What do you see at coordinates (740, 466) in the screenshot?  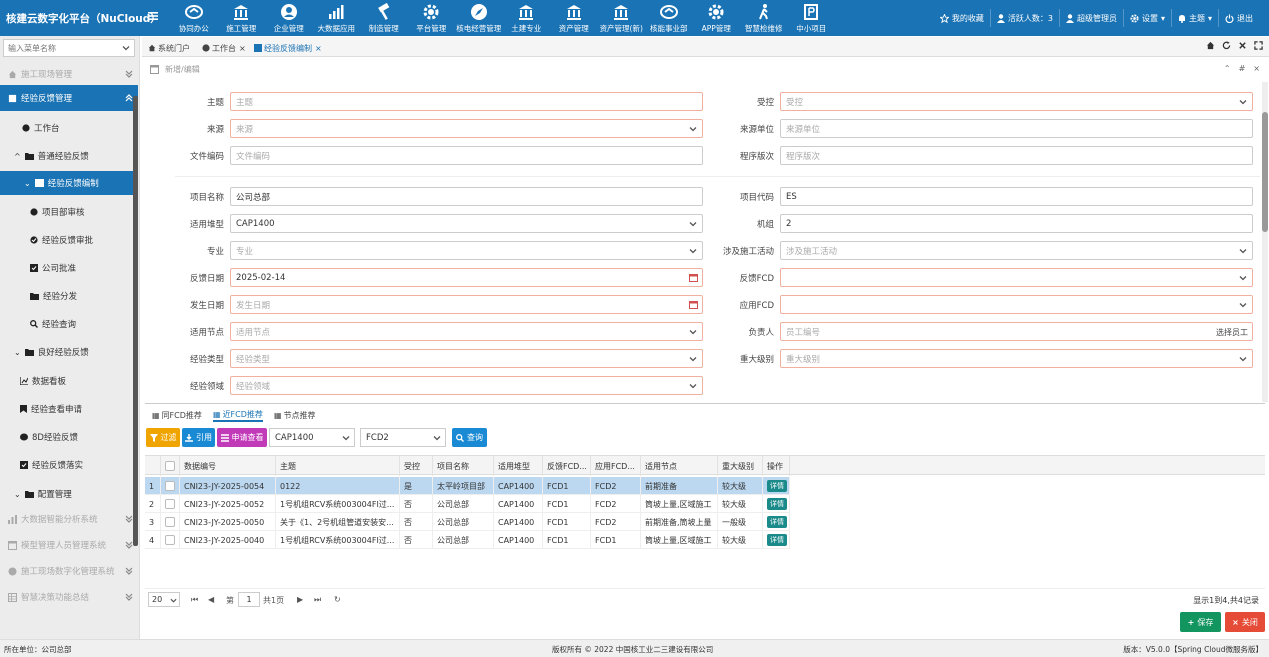 I see `header-level: 重大级别` at bounding box center [740, 466].